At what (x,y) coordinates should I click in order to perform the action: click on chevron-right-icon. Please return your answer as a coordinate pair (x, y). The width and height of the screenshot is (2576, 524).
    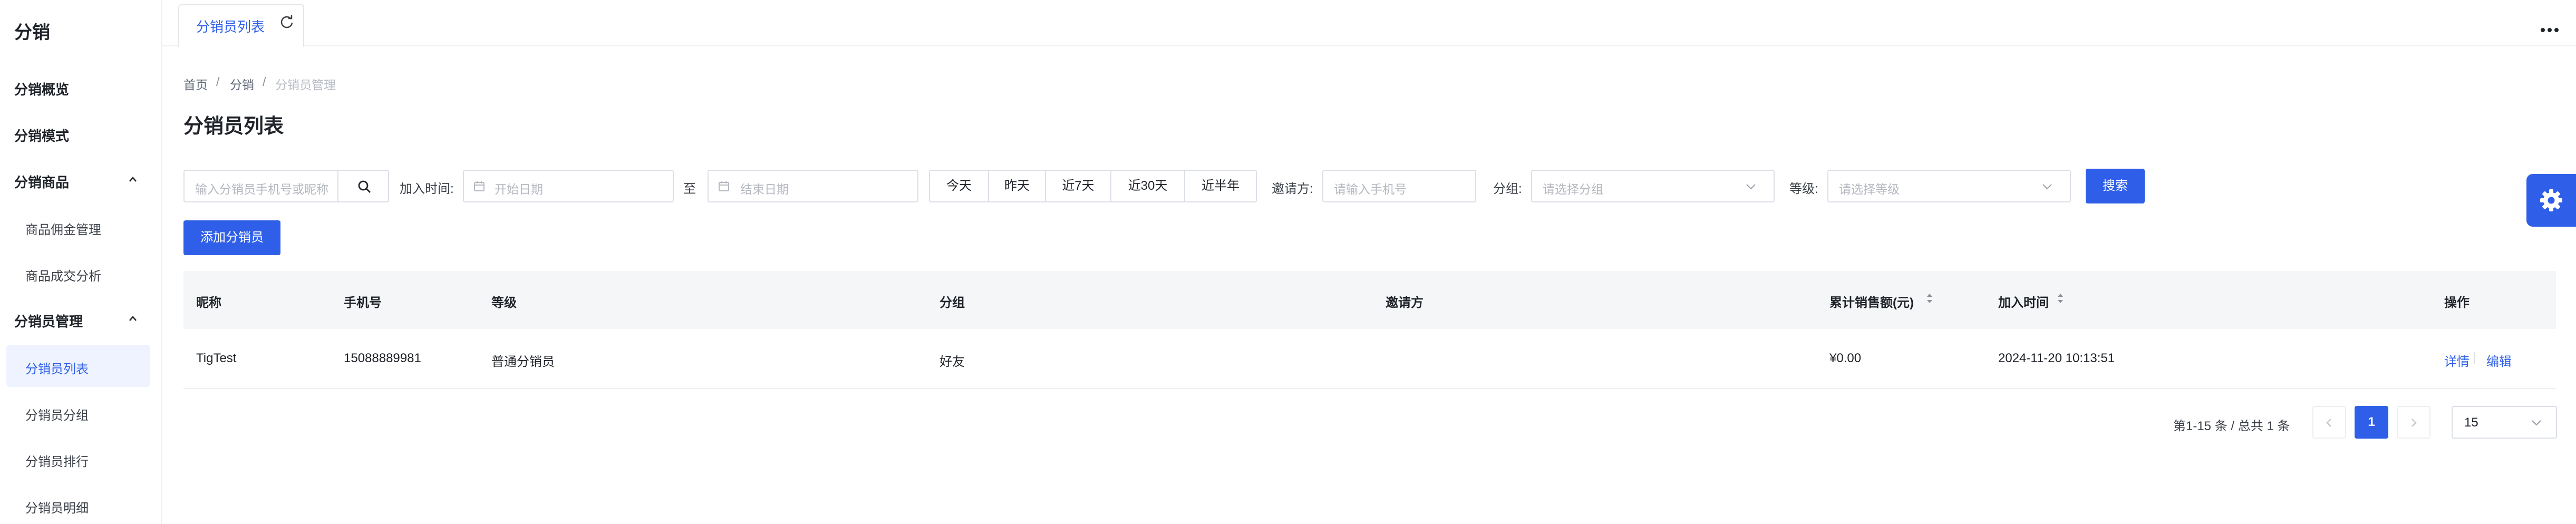
    Looking at the image, I should click on (2414, 423).